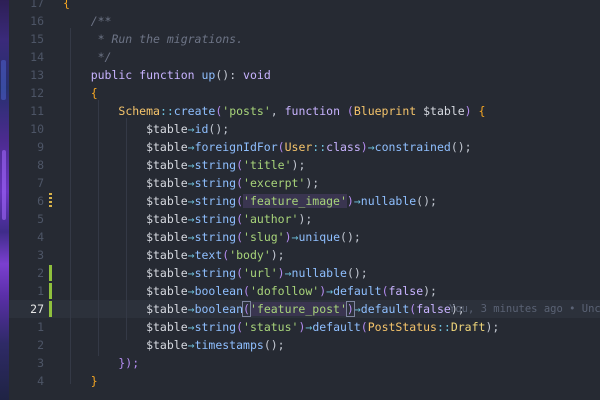 The image size is (600, 400). Describe the element at coordinates (26, 57) in the screenshot. I see `line-number: 14` at that location.